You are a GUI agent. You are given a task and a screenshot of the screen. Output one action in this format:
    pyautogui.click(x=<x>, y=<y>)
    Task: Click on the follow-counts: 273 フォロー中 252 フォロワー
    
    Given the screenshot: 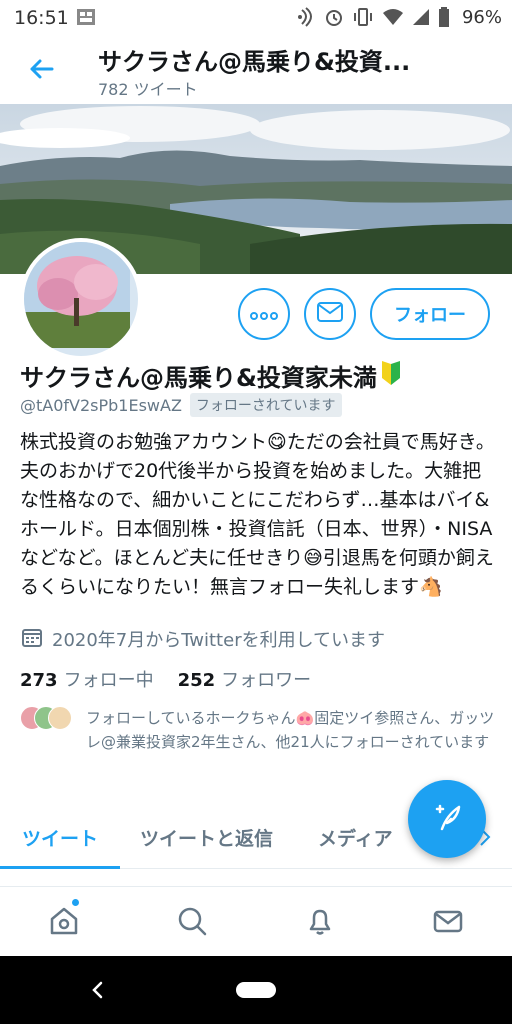 What is the action you would take?
    pyautogui.click(x=165, y=679)
    